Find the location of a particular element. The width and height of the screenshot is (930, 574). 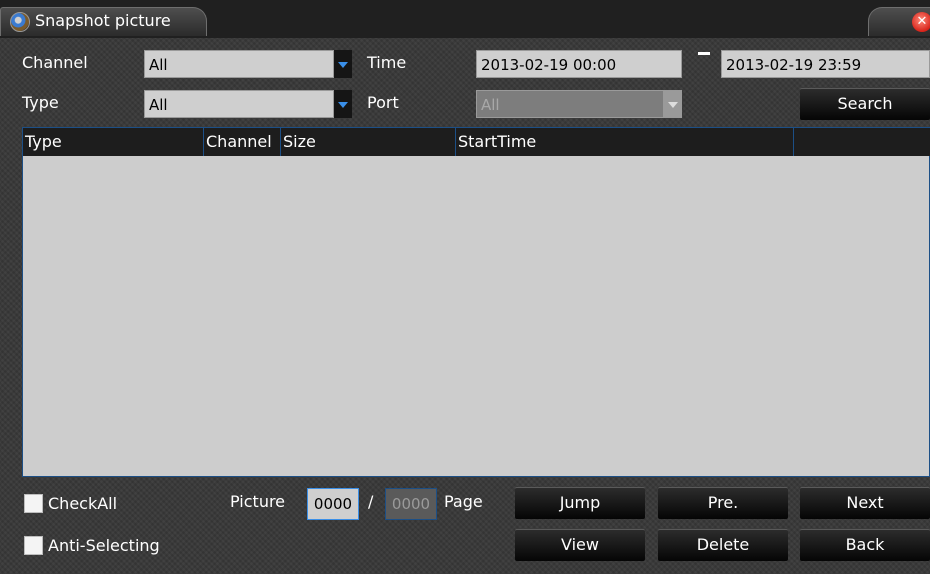

close-icon: ✕ is located at coordinates (921, 22).